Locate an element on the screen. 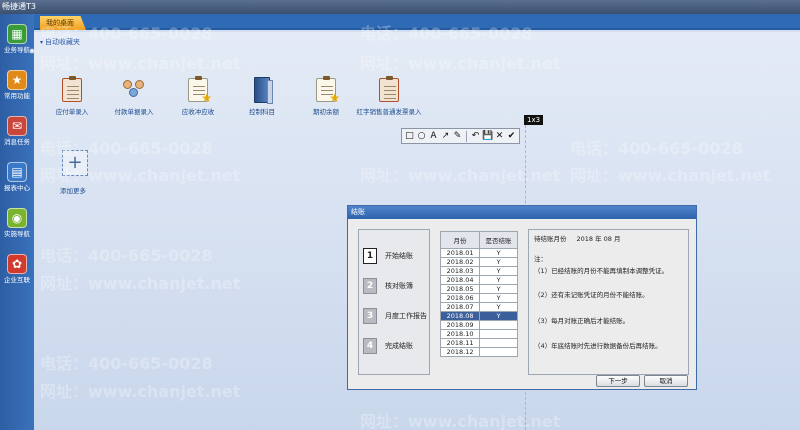 This screenshot has height=430, width=800. capture-size-badge: 1x3 is located at coordinates (534, 120).